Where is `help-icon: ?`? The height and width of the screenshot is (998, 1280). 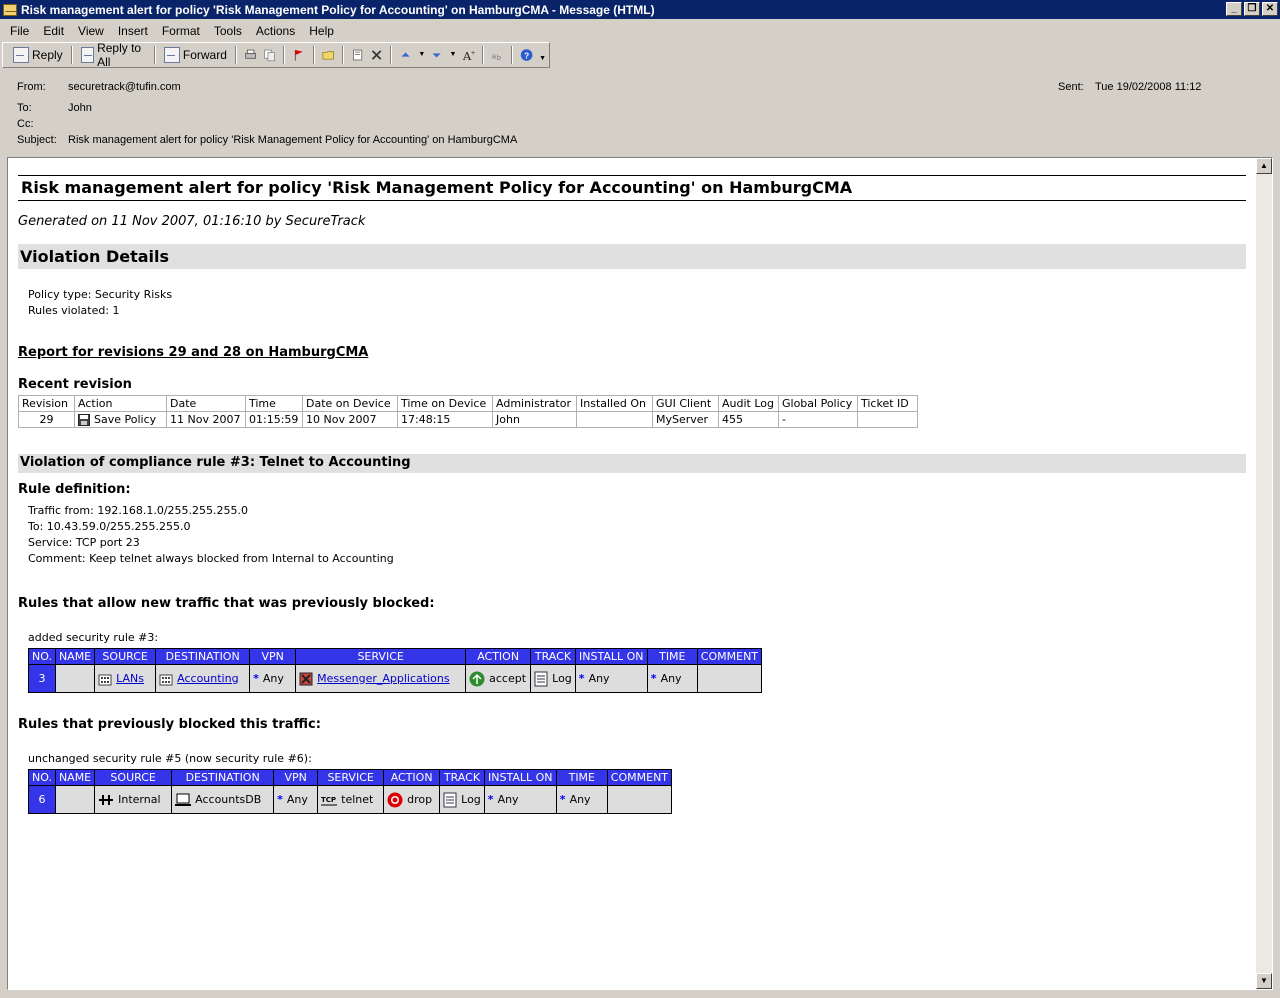
help-icon: ? is located at coordinates (526, 55).